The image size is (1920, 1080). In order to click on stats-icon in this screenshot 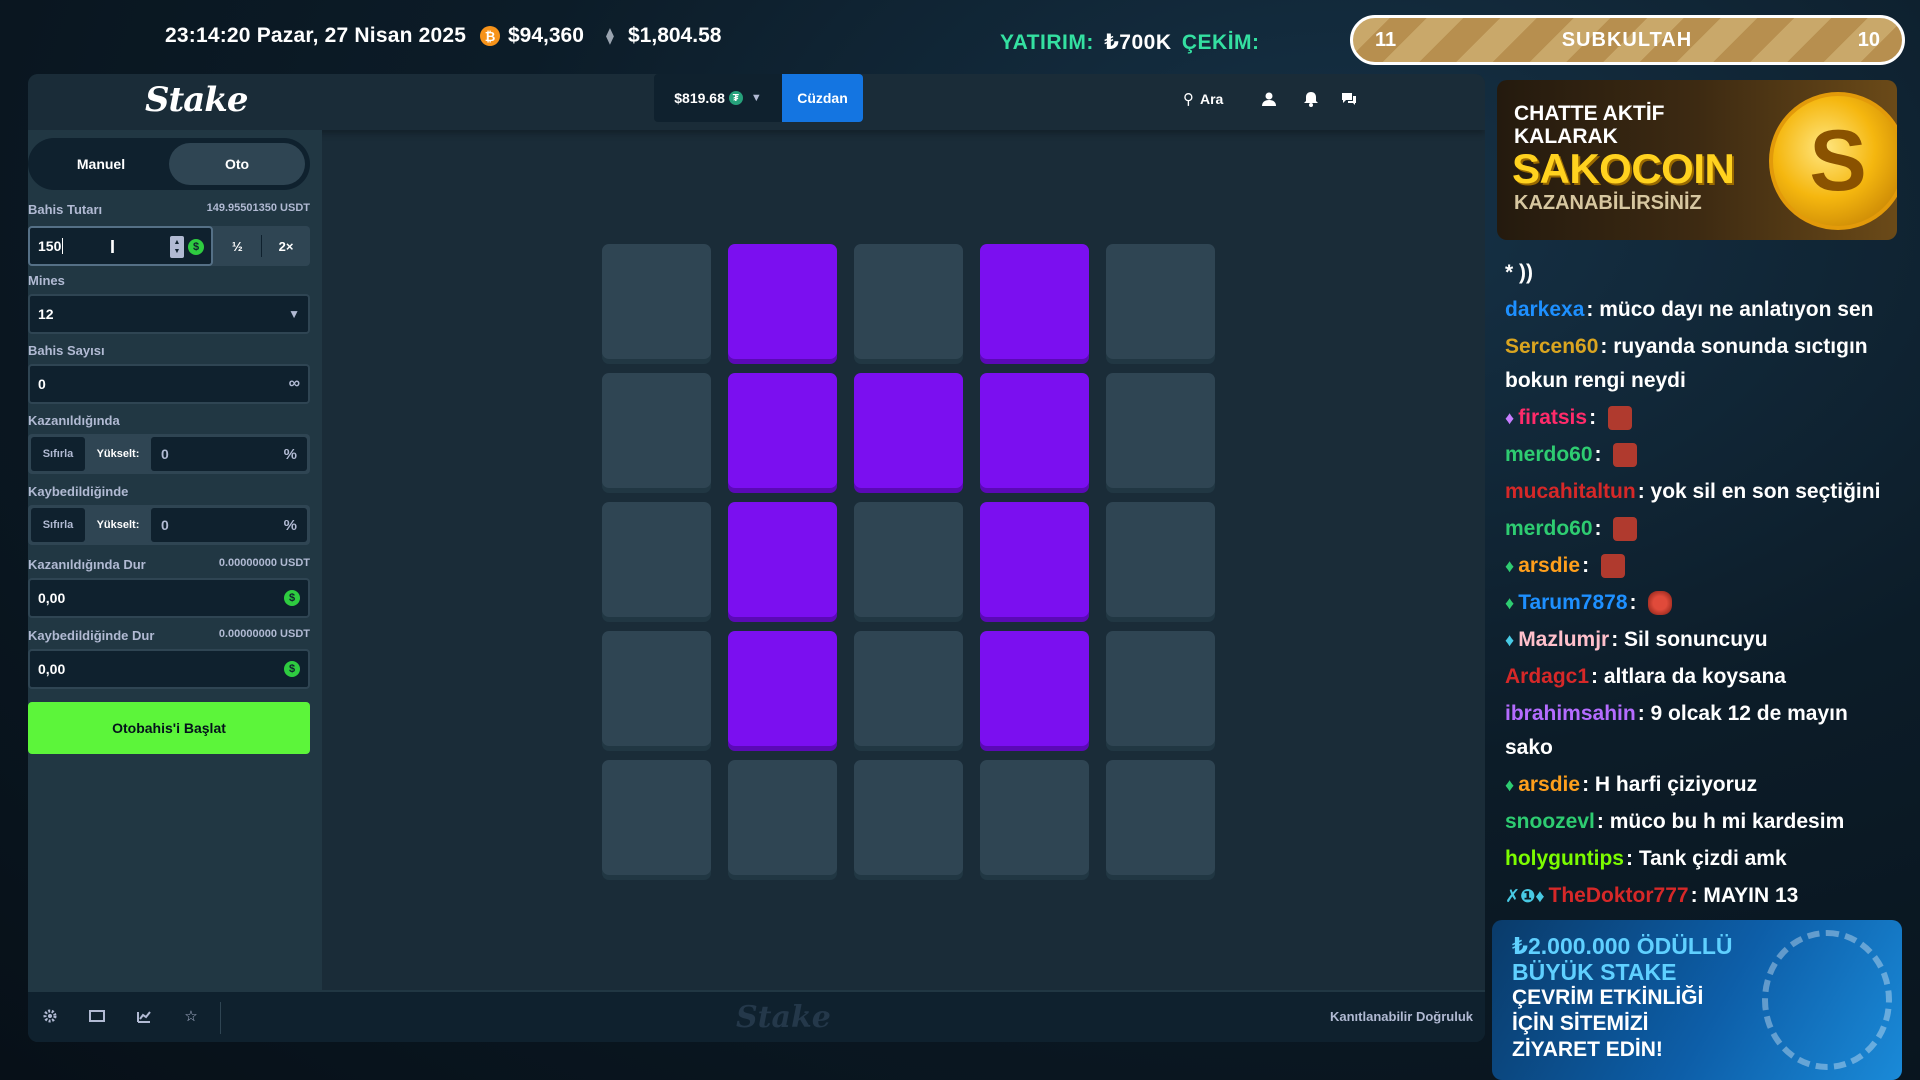, I will do `click(144, 1016)`.